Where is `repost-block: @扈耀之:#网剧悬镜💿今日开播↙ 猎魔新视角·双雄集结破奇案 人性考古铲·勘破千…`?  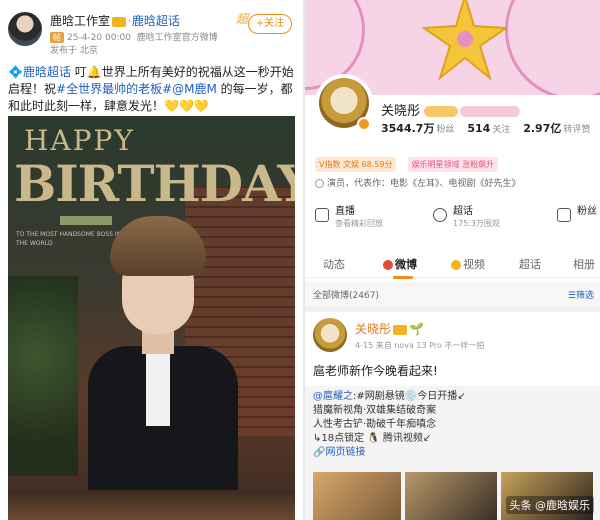 repost-block: @扈耀之:#网剧悬镜💿今日开播↙ 猎魔新视角·双雄集结破奇案 人性考古铲·勘破千… is located at coordinates (452, 453).